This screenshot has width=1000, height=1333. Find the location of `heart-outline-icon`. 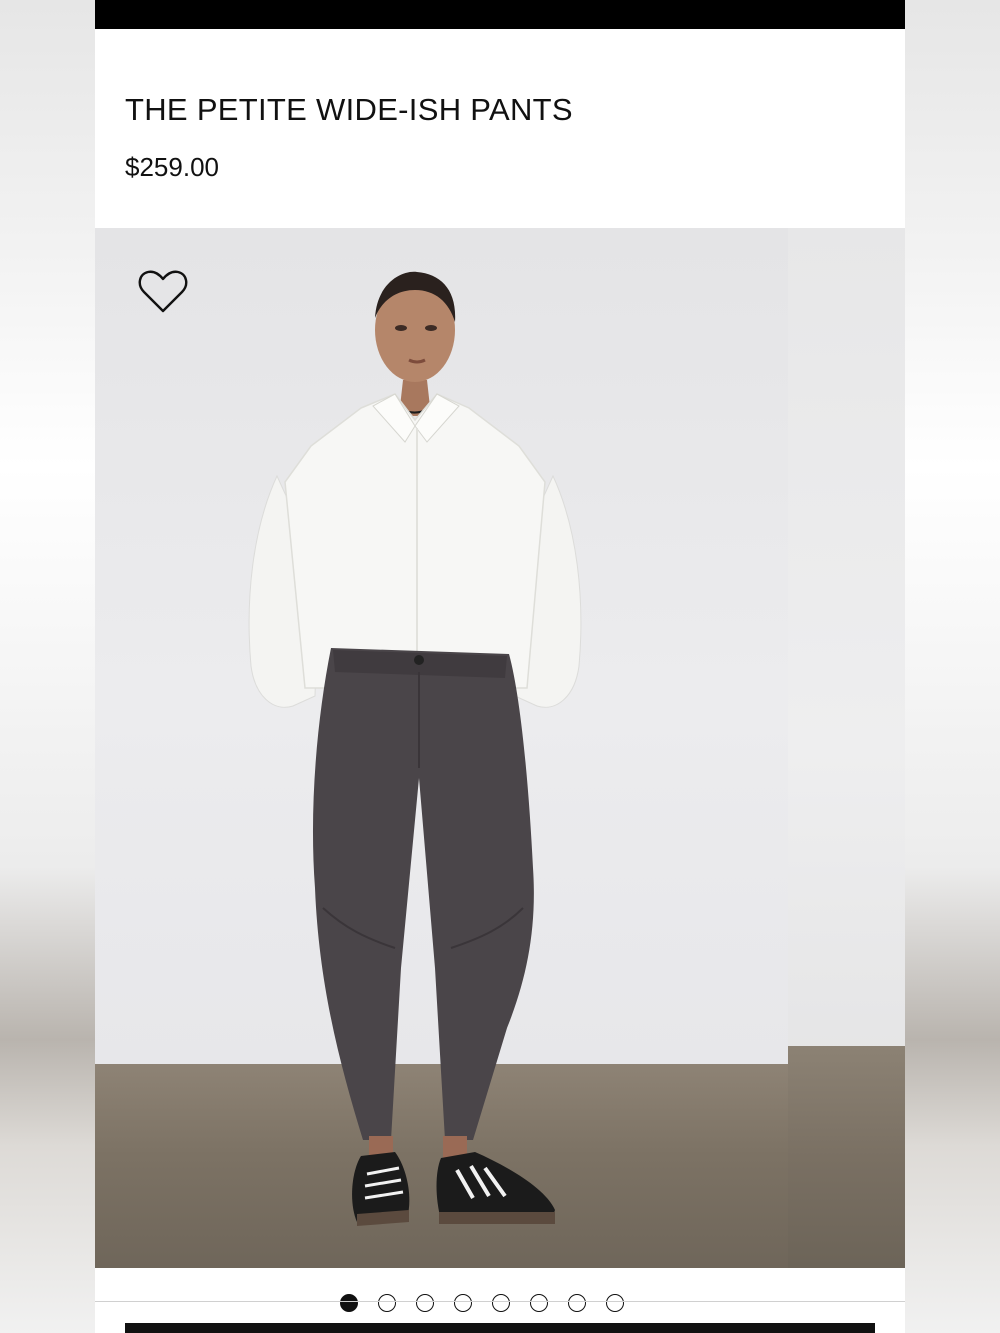

heart-outline-icon is located at coordinates (163, 292).